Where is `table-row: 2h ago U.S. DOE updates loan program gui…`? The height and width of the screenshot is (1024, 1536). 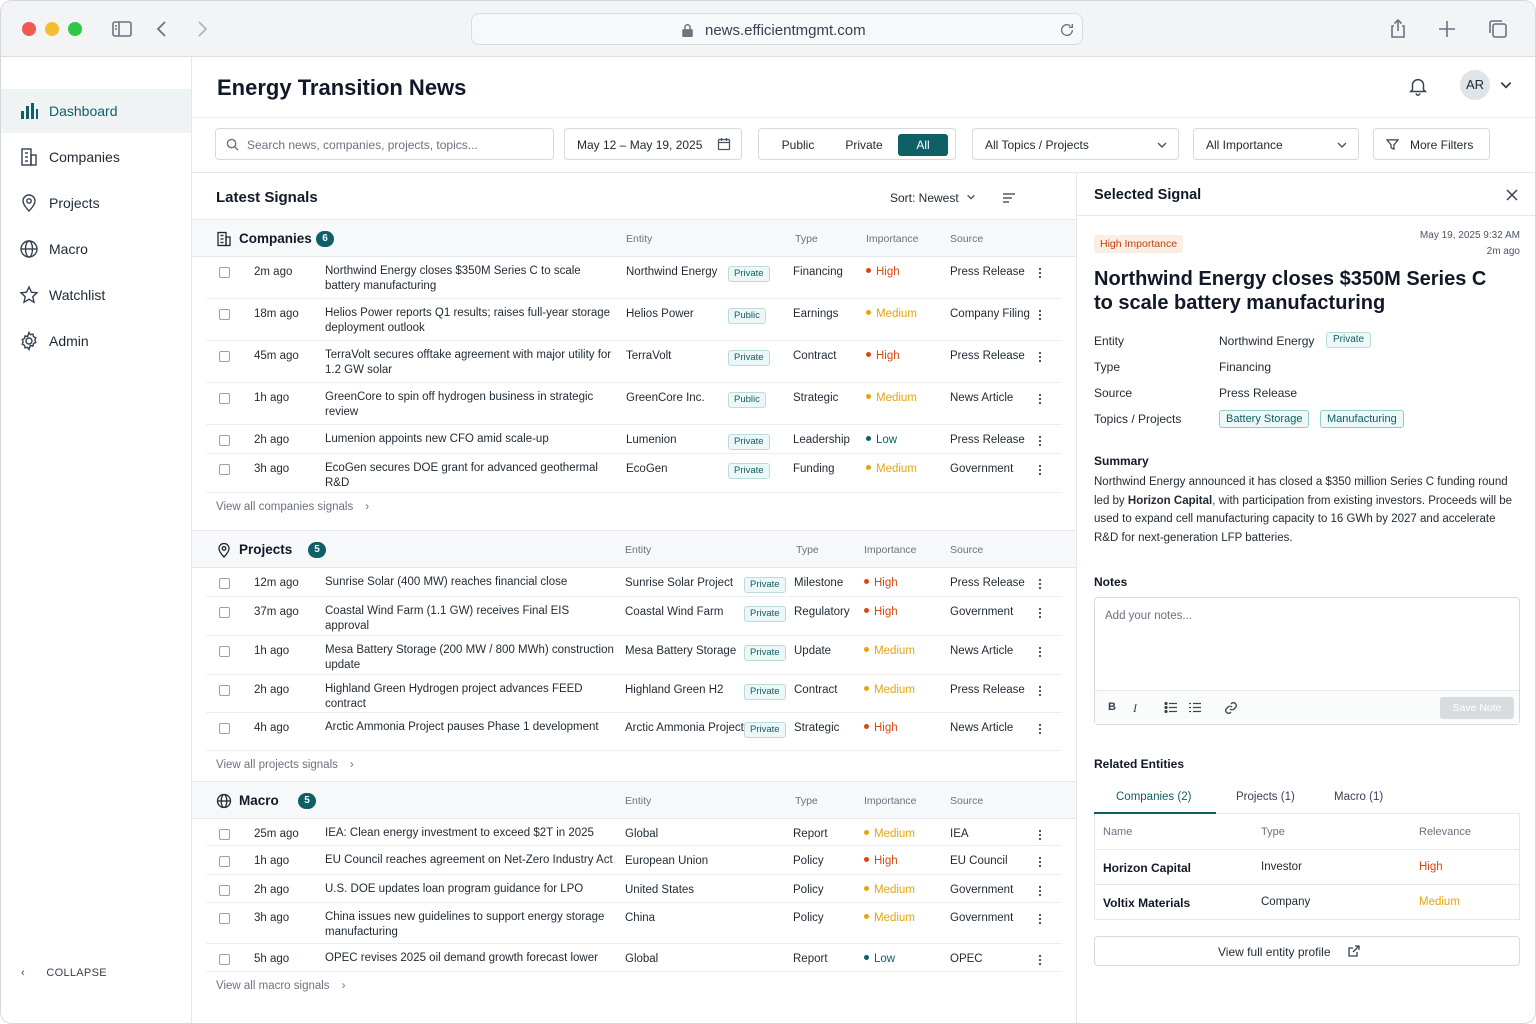 table-row: 2h ago U.S. DOE updates loan program gui… is located at coordinates (634, 889).